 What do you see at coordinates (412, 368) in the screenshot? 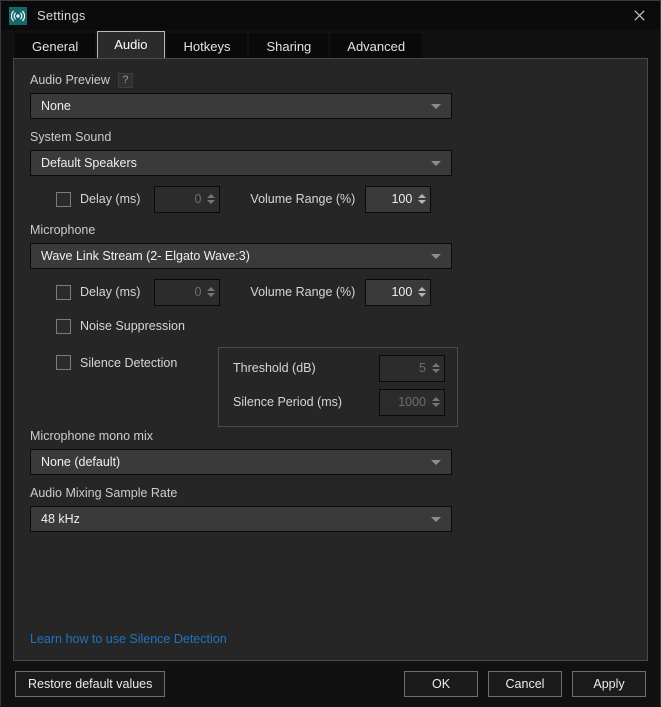
I see `threshold-stepper: 5` at bounding box center [412, 368].